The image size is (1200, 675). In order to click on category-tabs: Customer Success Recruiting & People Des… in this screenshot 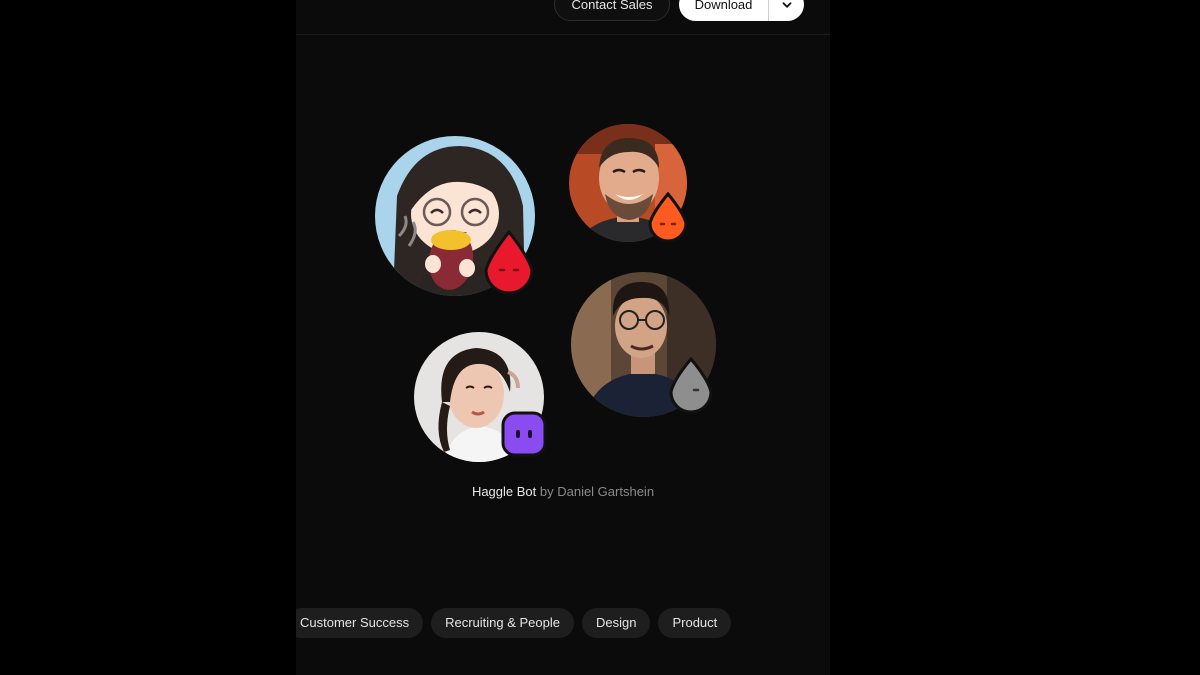, I will do `click(514, 623)`.